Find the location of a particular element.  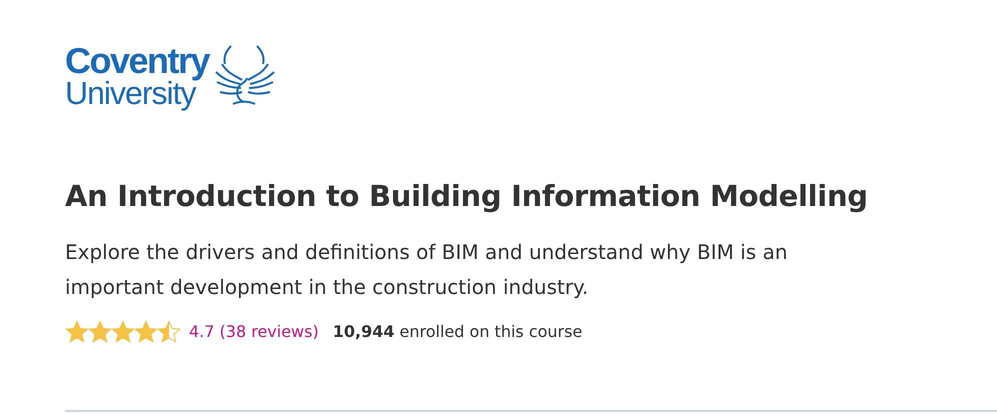

rating-score: 4.7 (38 reviews) is located at coordinates (254, 331).